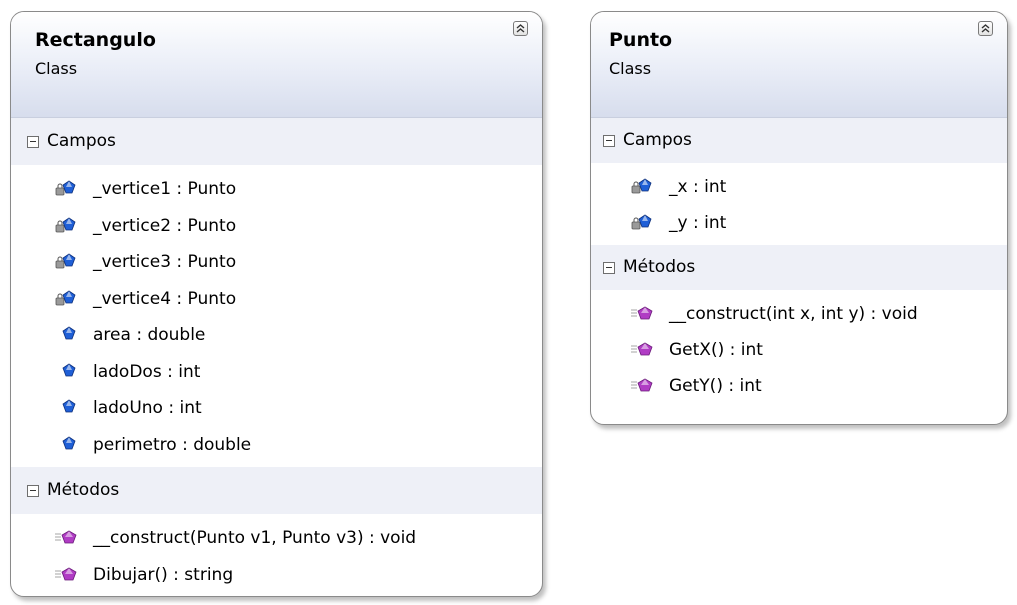  I want to click on member-text: _vertice1 : Punto, so click(165, 189).